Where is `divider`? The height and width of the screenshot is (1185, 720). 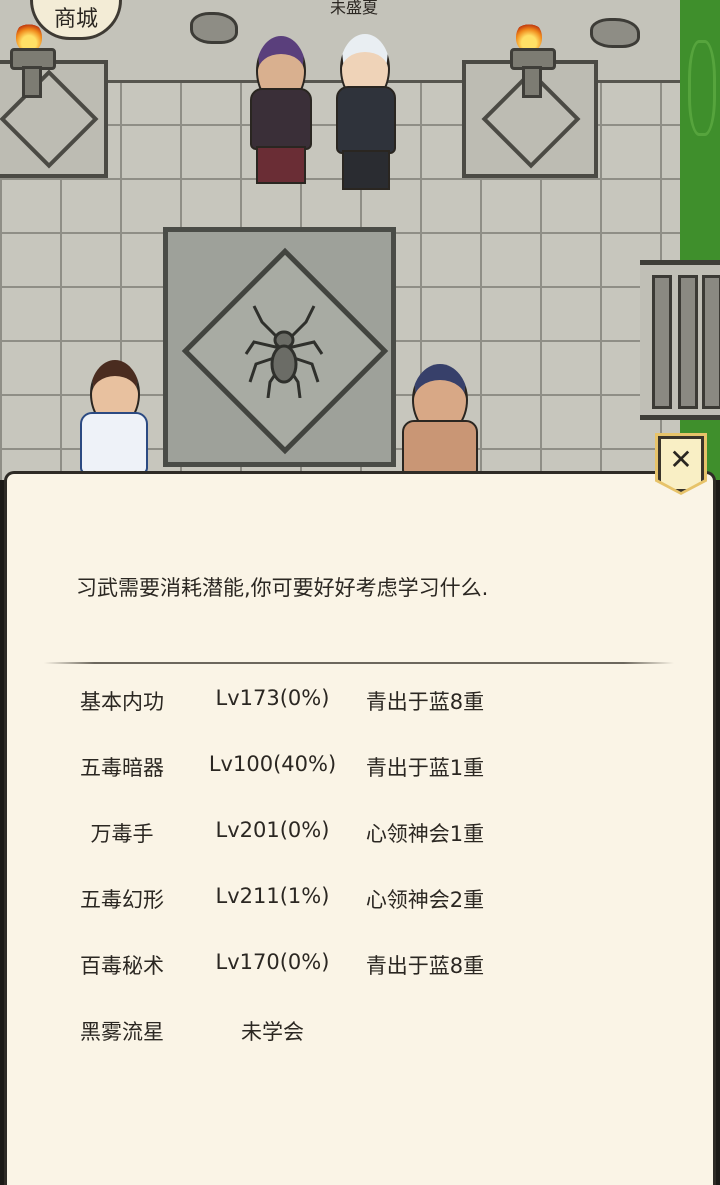 divider is located at coordinates (359, 663).